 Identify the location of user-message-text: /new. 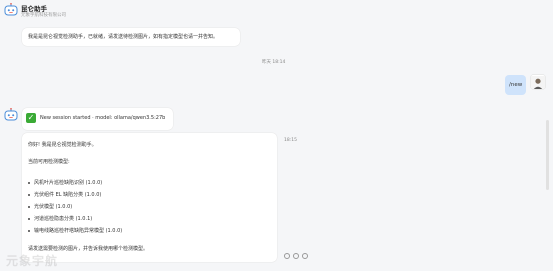
(516, 85).